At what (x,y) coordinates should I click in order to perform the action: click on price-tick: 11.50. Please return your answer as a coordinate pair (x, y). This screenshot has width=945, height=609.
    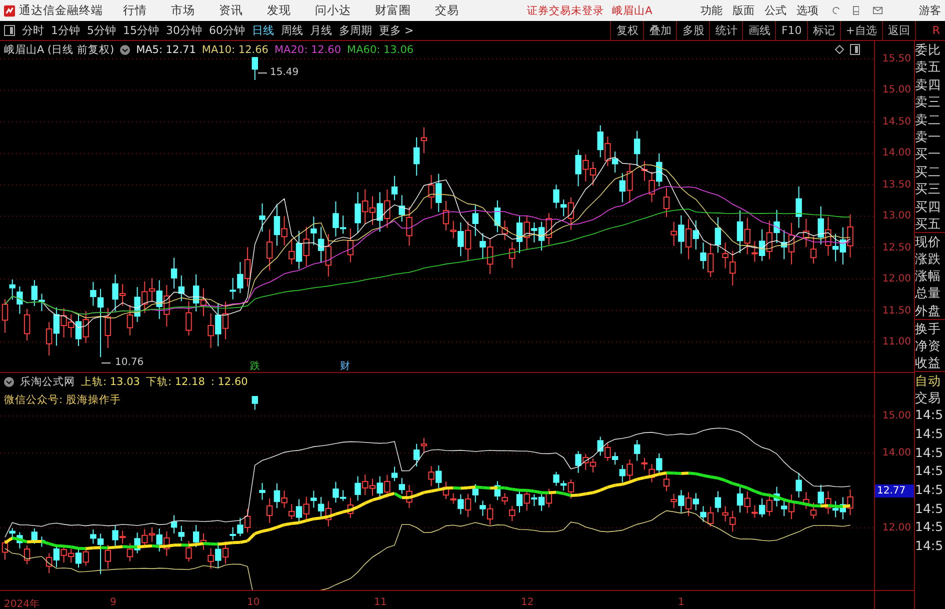
    Looking at the image, I should click on (896, 310).